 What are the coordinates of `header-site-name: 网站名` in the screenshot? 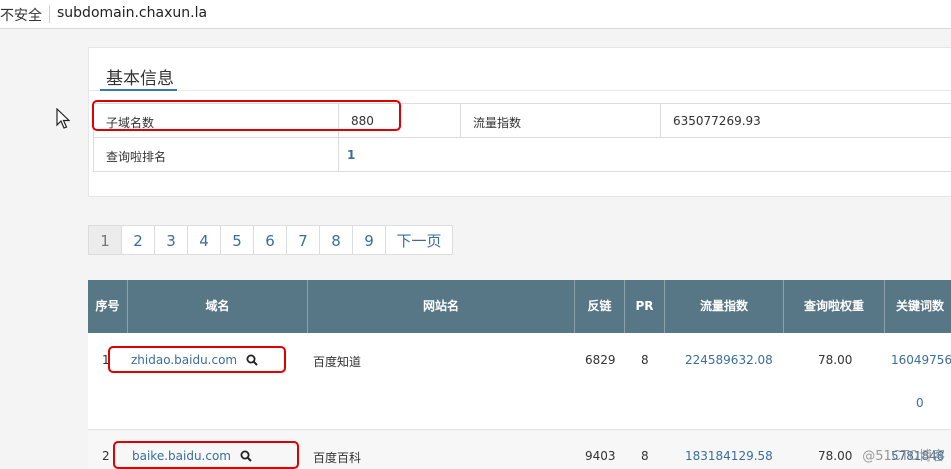 It's located at (441, 306).